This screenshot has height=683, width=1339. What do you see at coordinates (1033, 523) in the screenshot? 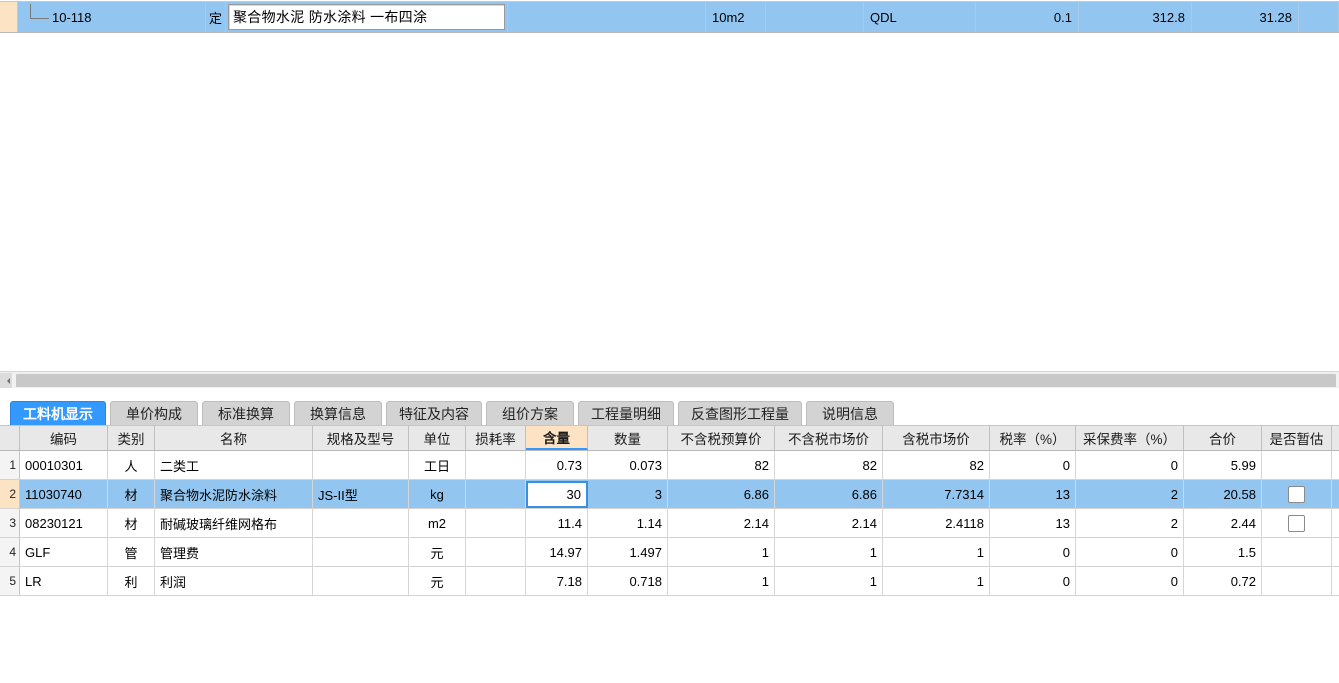
I see `cell-tax_rate: 13` at bounding box center [1033, 523].